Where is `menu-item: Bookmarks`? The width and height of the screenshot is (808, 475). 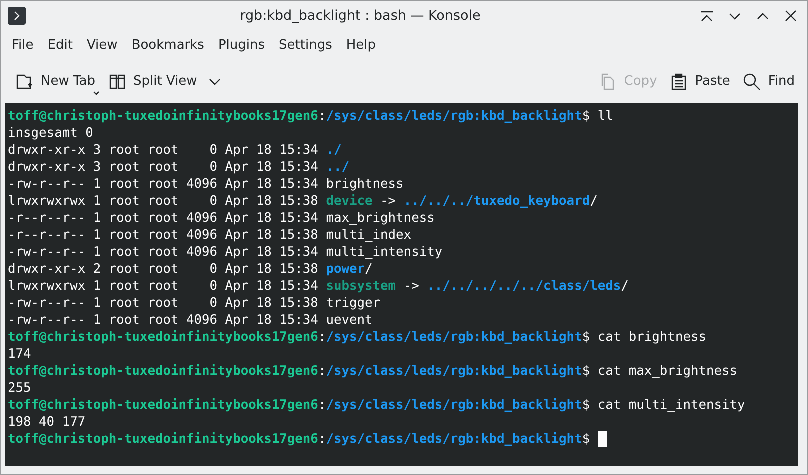 menu-item: Bookmarks is located at coordinates (168, 46).